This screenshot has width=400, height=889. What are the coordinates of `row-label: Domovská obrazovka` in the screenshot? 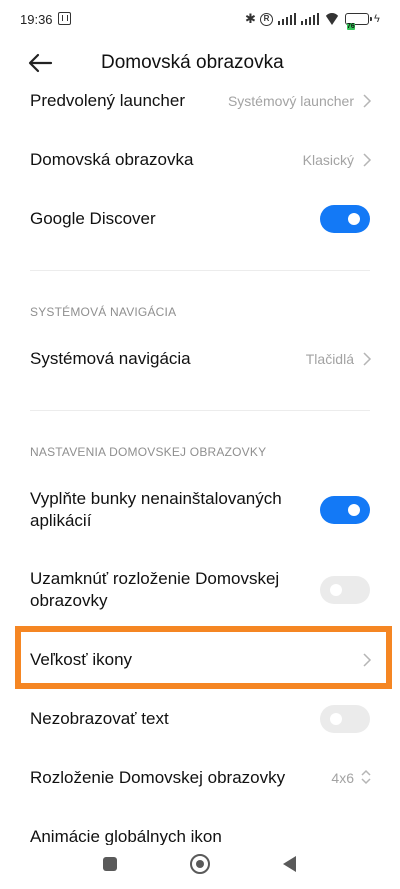 It's located at (112, 159).